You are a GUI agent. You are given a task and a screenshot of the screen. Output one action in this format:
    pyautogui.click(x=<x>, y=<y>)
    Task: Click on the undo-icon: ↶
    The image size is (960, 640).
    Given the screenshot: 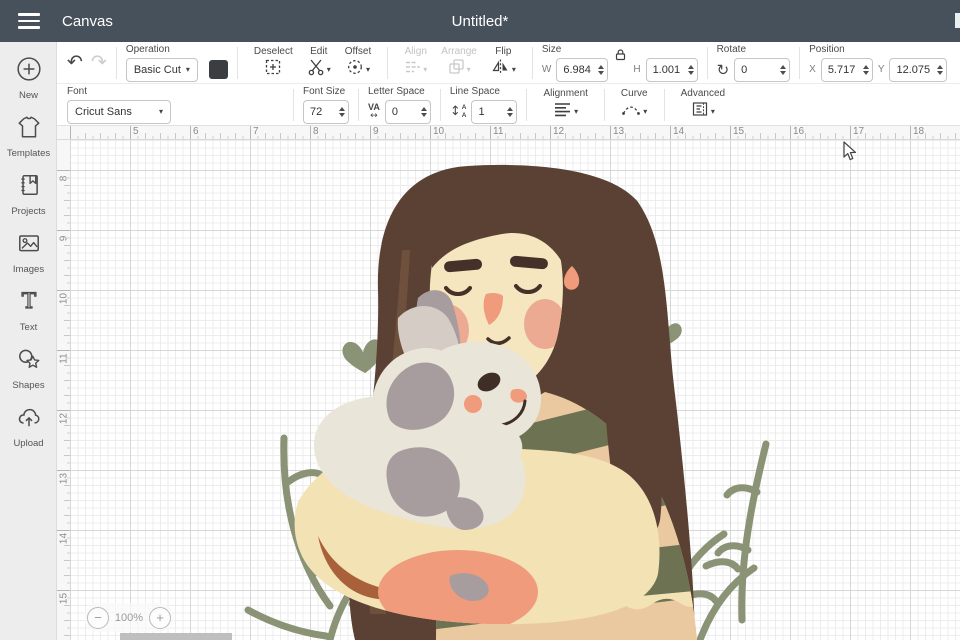 What is the action you would take?
    pyautogui.click(x=75, y=62)
    